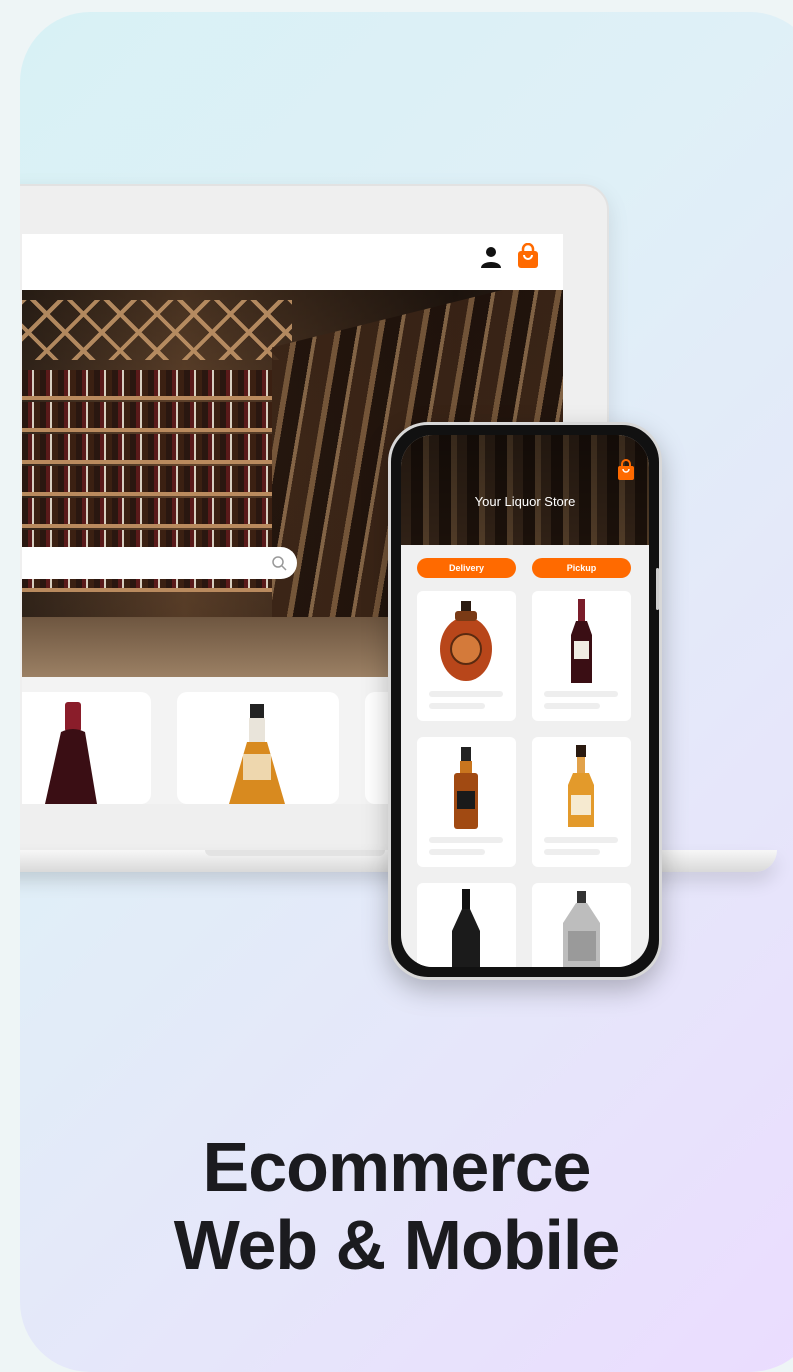 The image size is (793, 1372). Describe the element at coordinates (525, 490) in the screenshot. I see `app-header: Your Liquor Store` at that location.